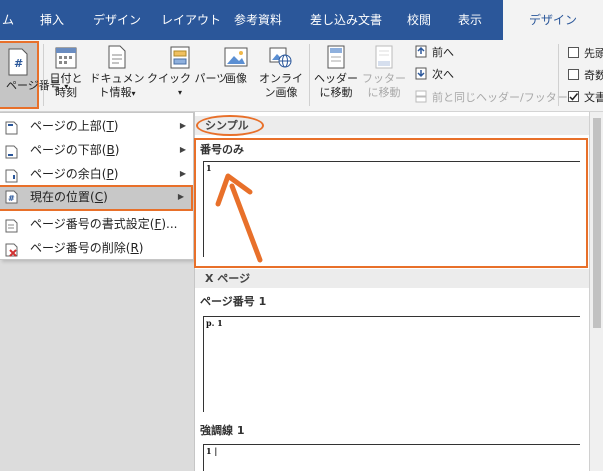  What do you see at coordinates (281, 85) in the screenshot?
I see `online-picture-label: オンライン画像` at bounding box center [281, 85].